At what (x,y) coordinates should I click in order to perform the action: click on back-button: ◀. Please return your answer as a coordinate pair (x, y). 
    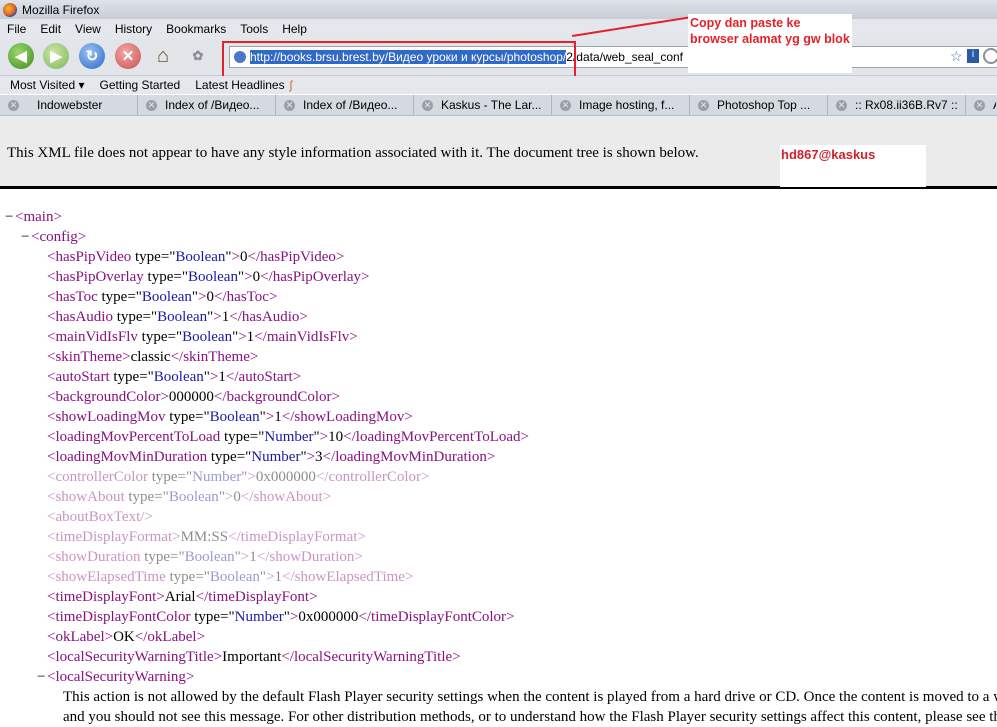
    Looking at the image, I should click on (21, 56).